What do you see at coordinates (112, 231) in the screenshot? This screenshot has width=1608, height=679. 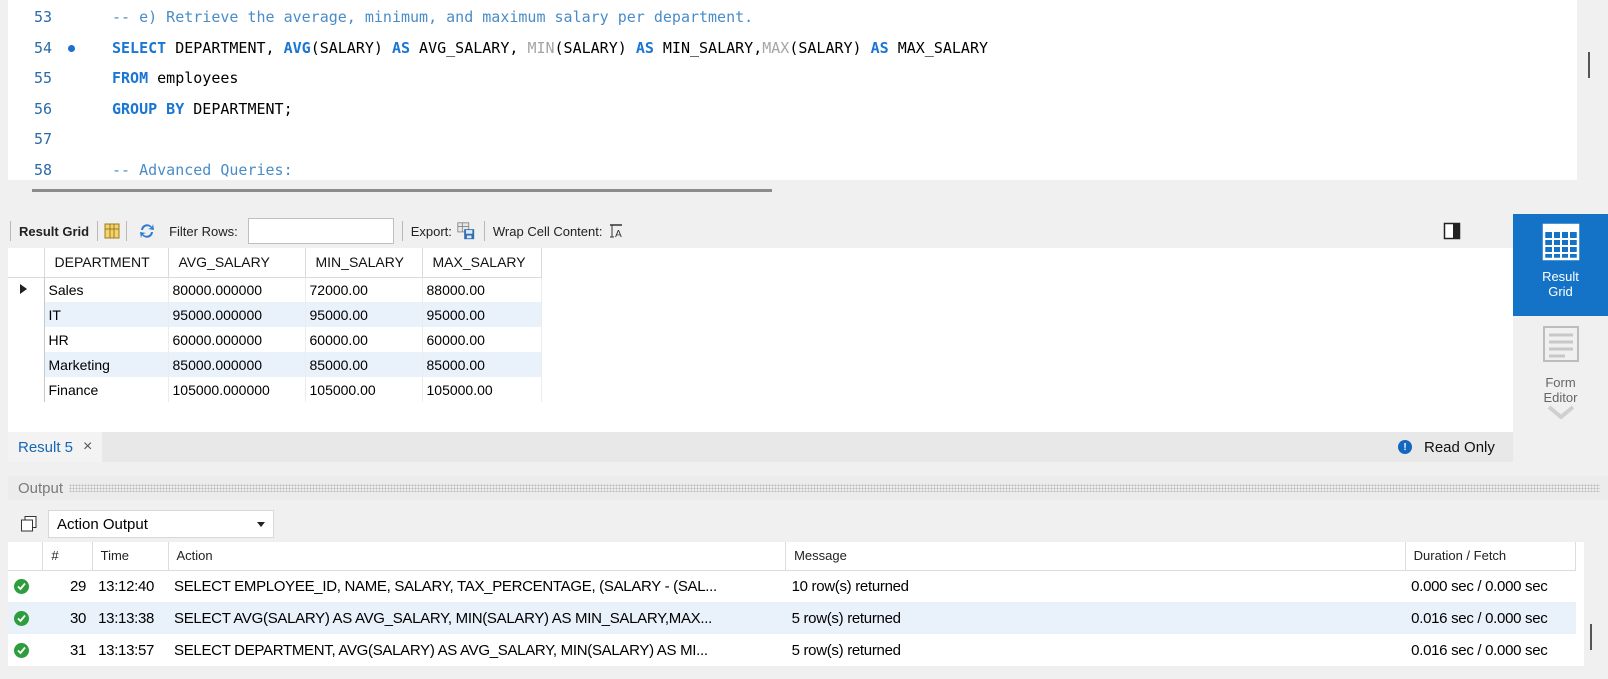 I see `grid-columns-icon` at bounding box center [112, 231].